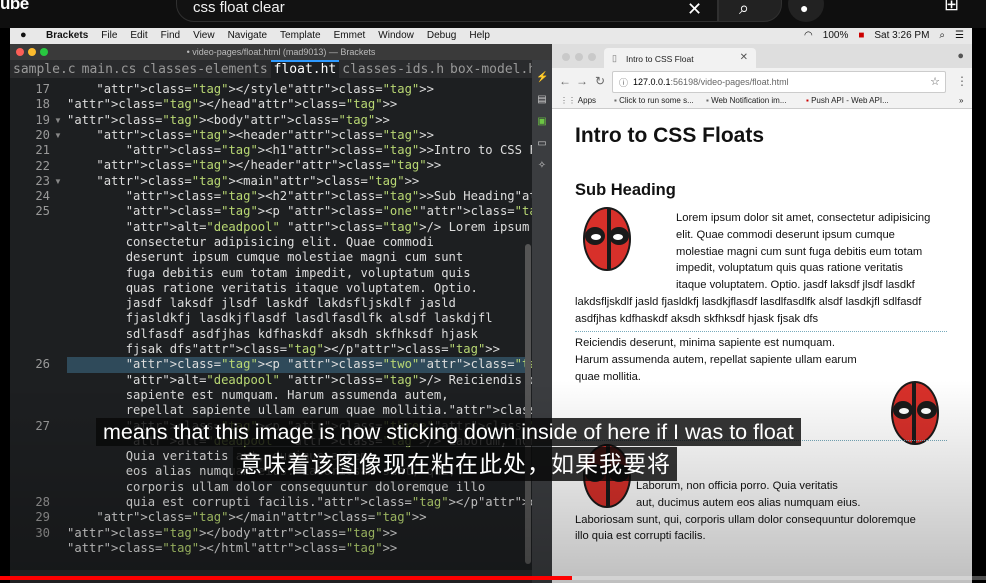  I want to click on battery-text: 100%, so click(836, 35).